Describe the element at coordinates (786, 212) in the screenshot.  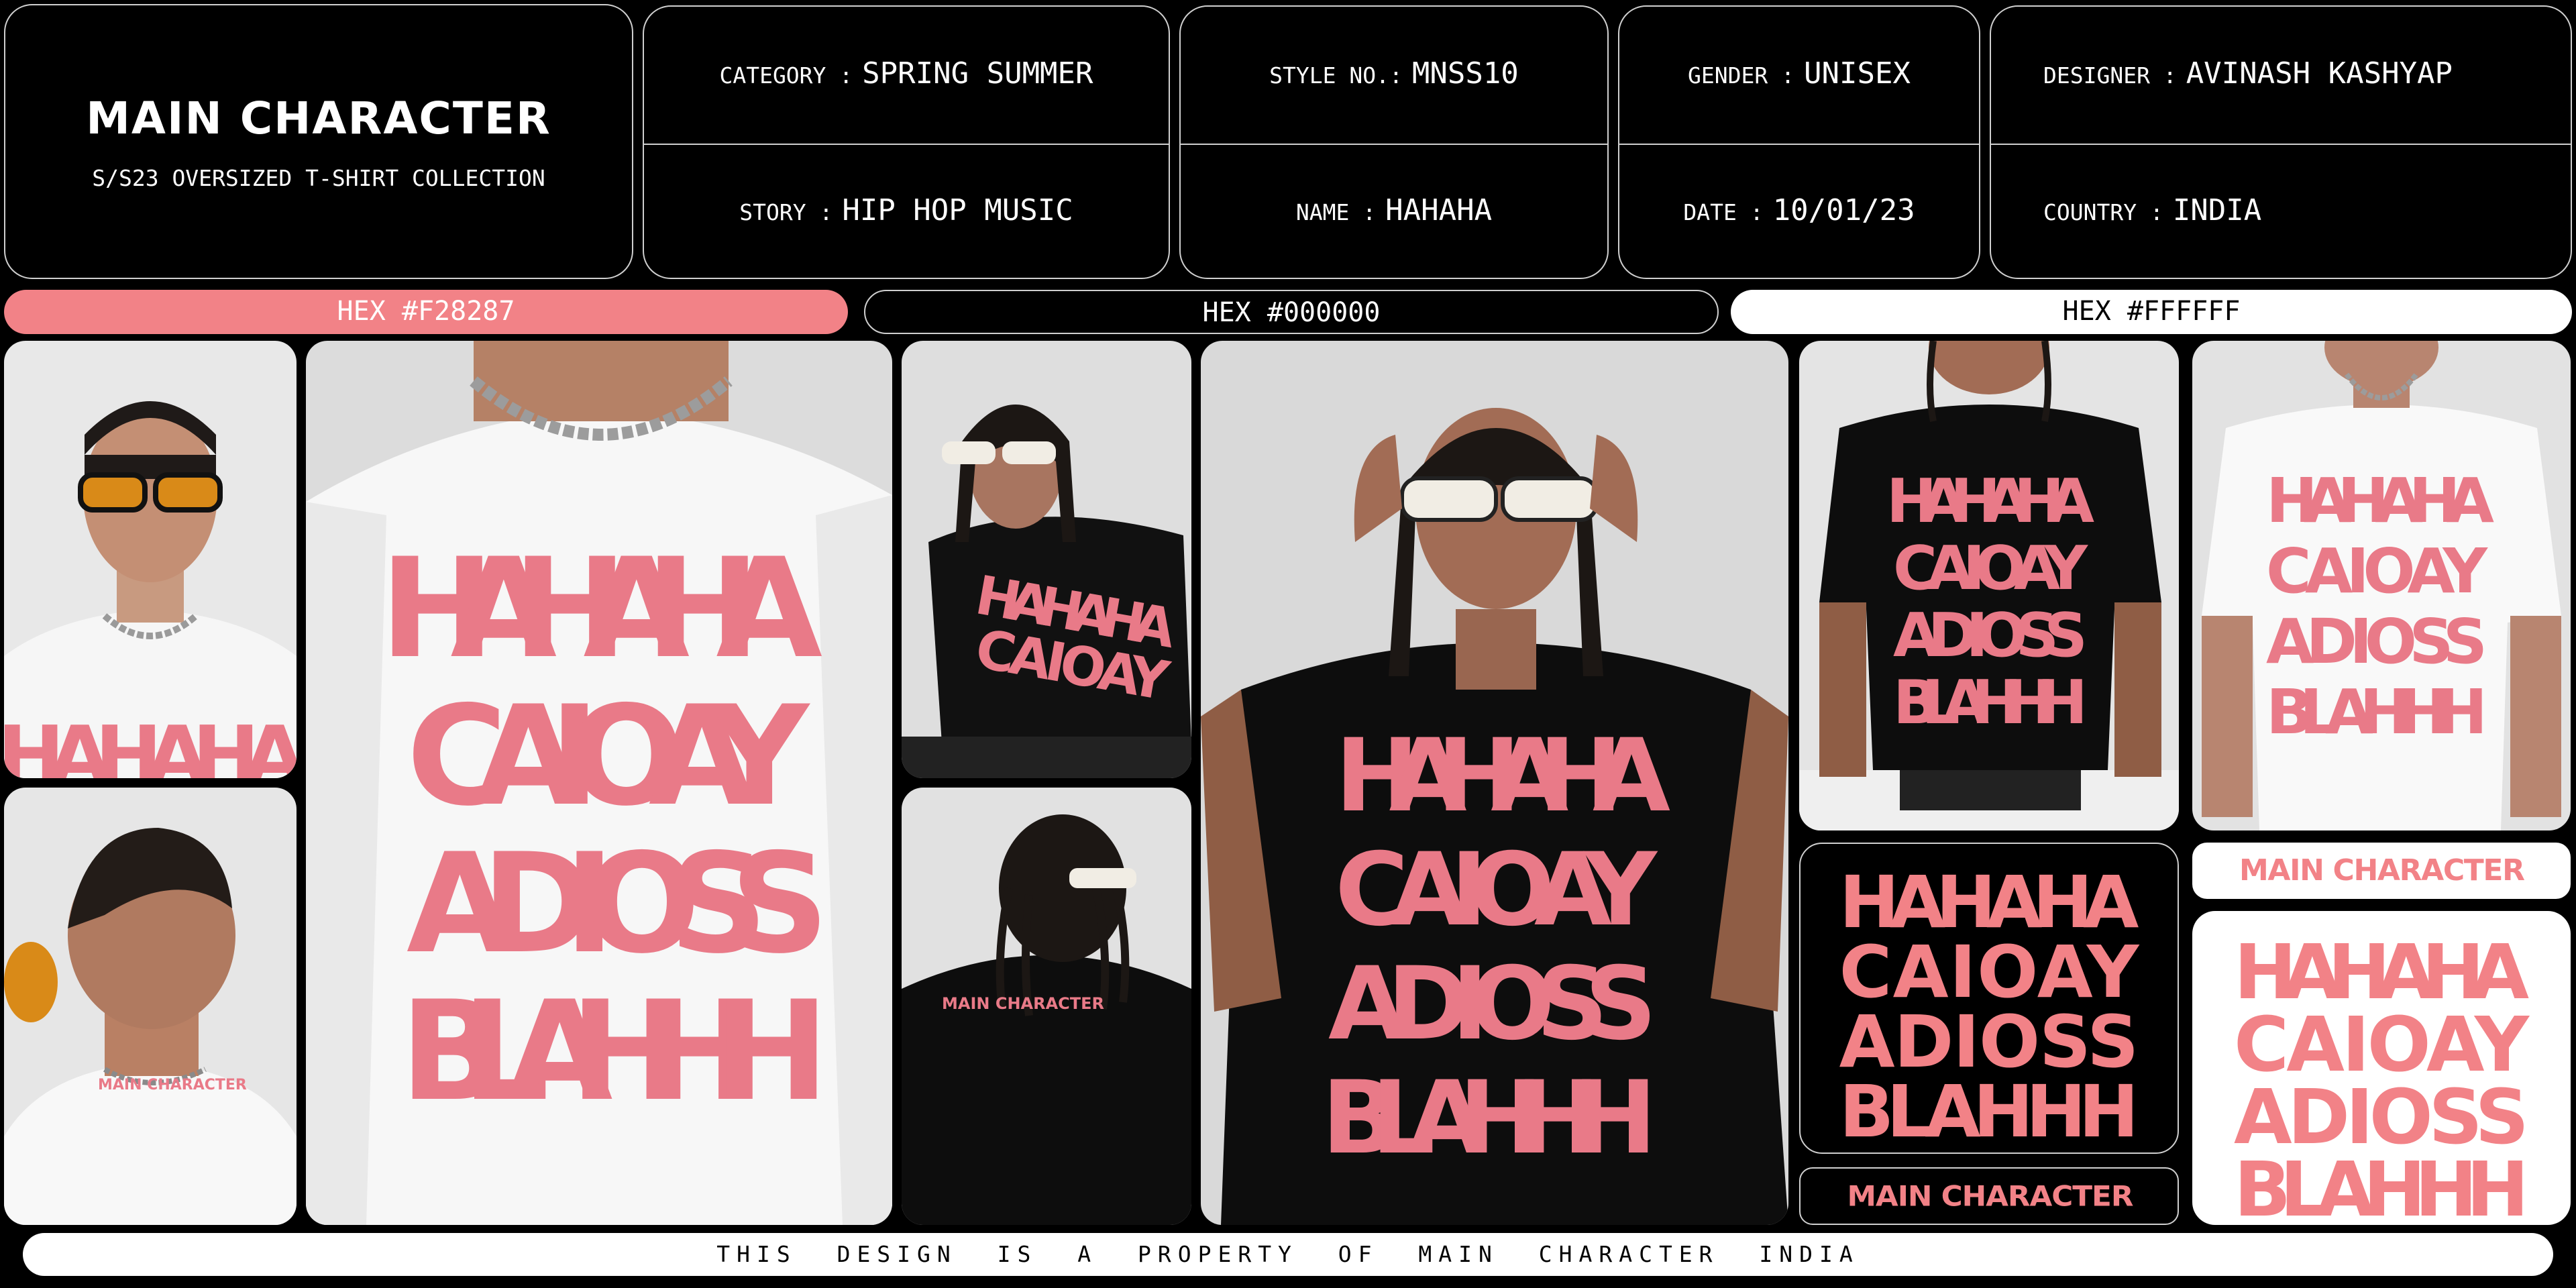
I see `story-label: STORY :` at that location.